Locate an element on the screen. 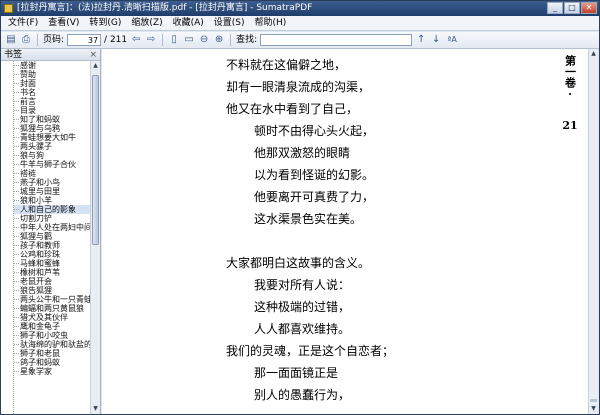 This screenshot has height=415, width=600. bookmark-item: 猎犬及其伙伴 is located at coordinates (57, 317).